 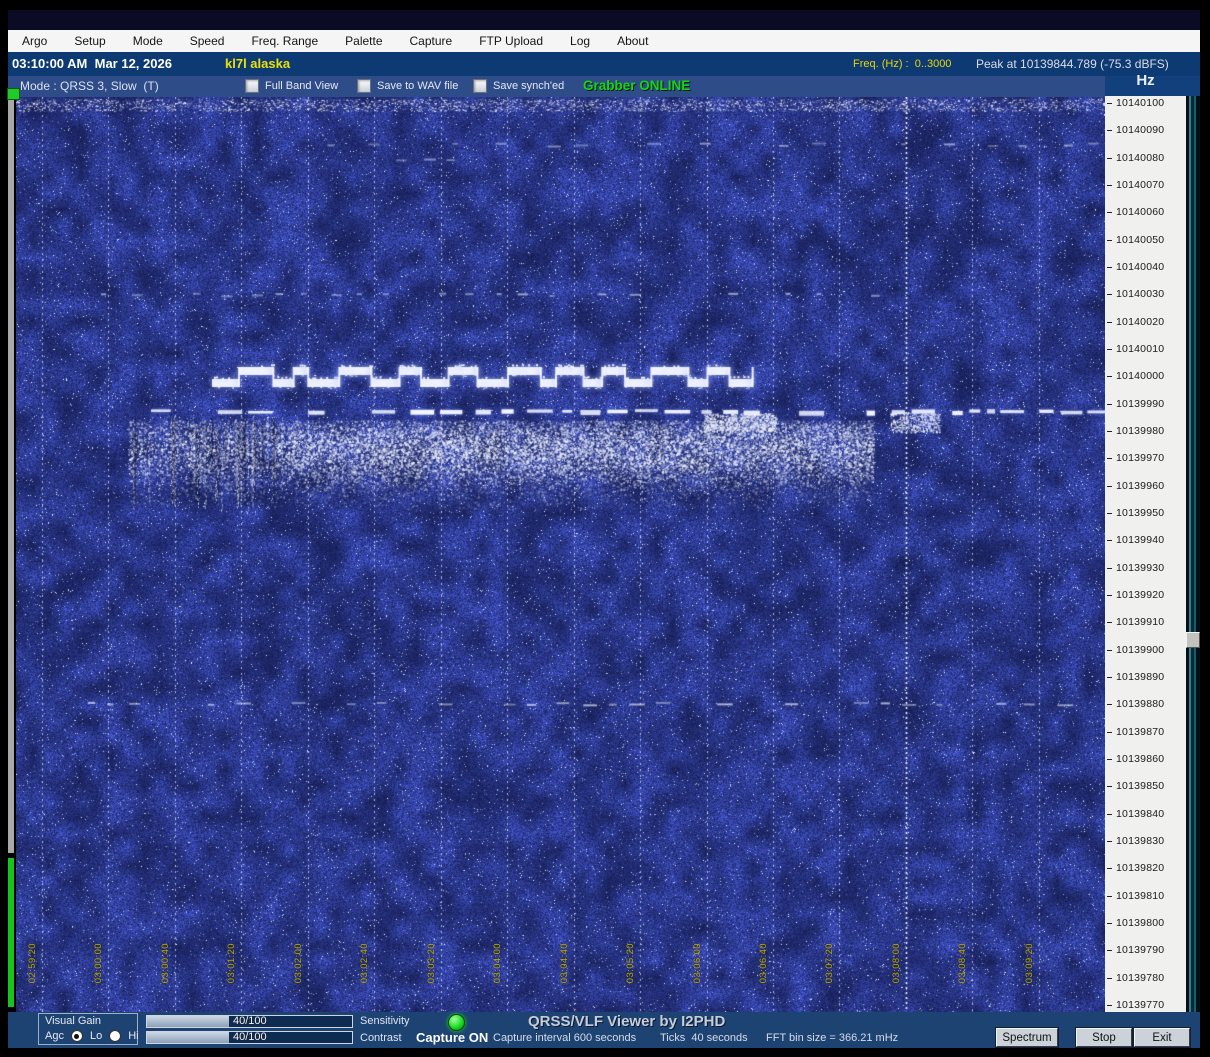 What do you see at coordinates (13, 94) in the screenshot?
I see `progress-gauge-cap` at bounding box center [13, 94].